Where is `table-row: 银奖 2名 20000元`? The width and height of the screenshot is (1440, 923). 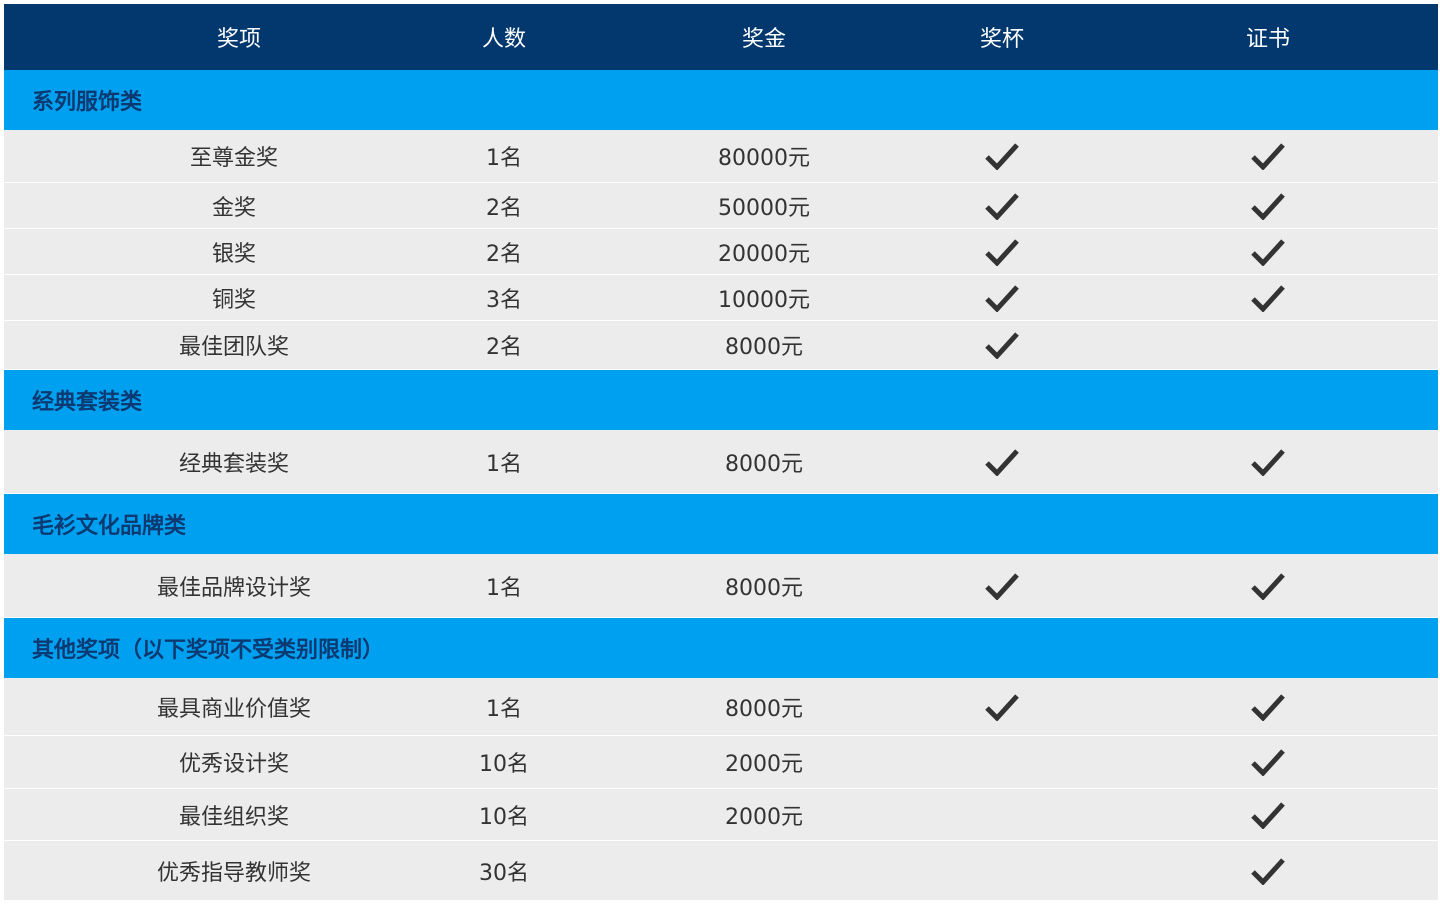 table-row: 银奖 2名 20000元 is located at coordinates (721, 252).